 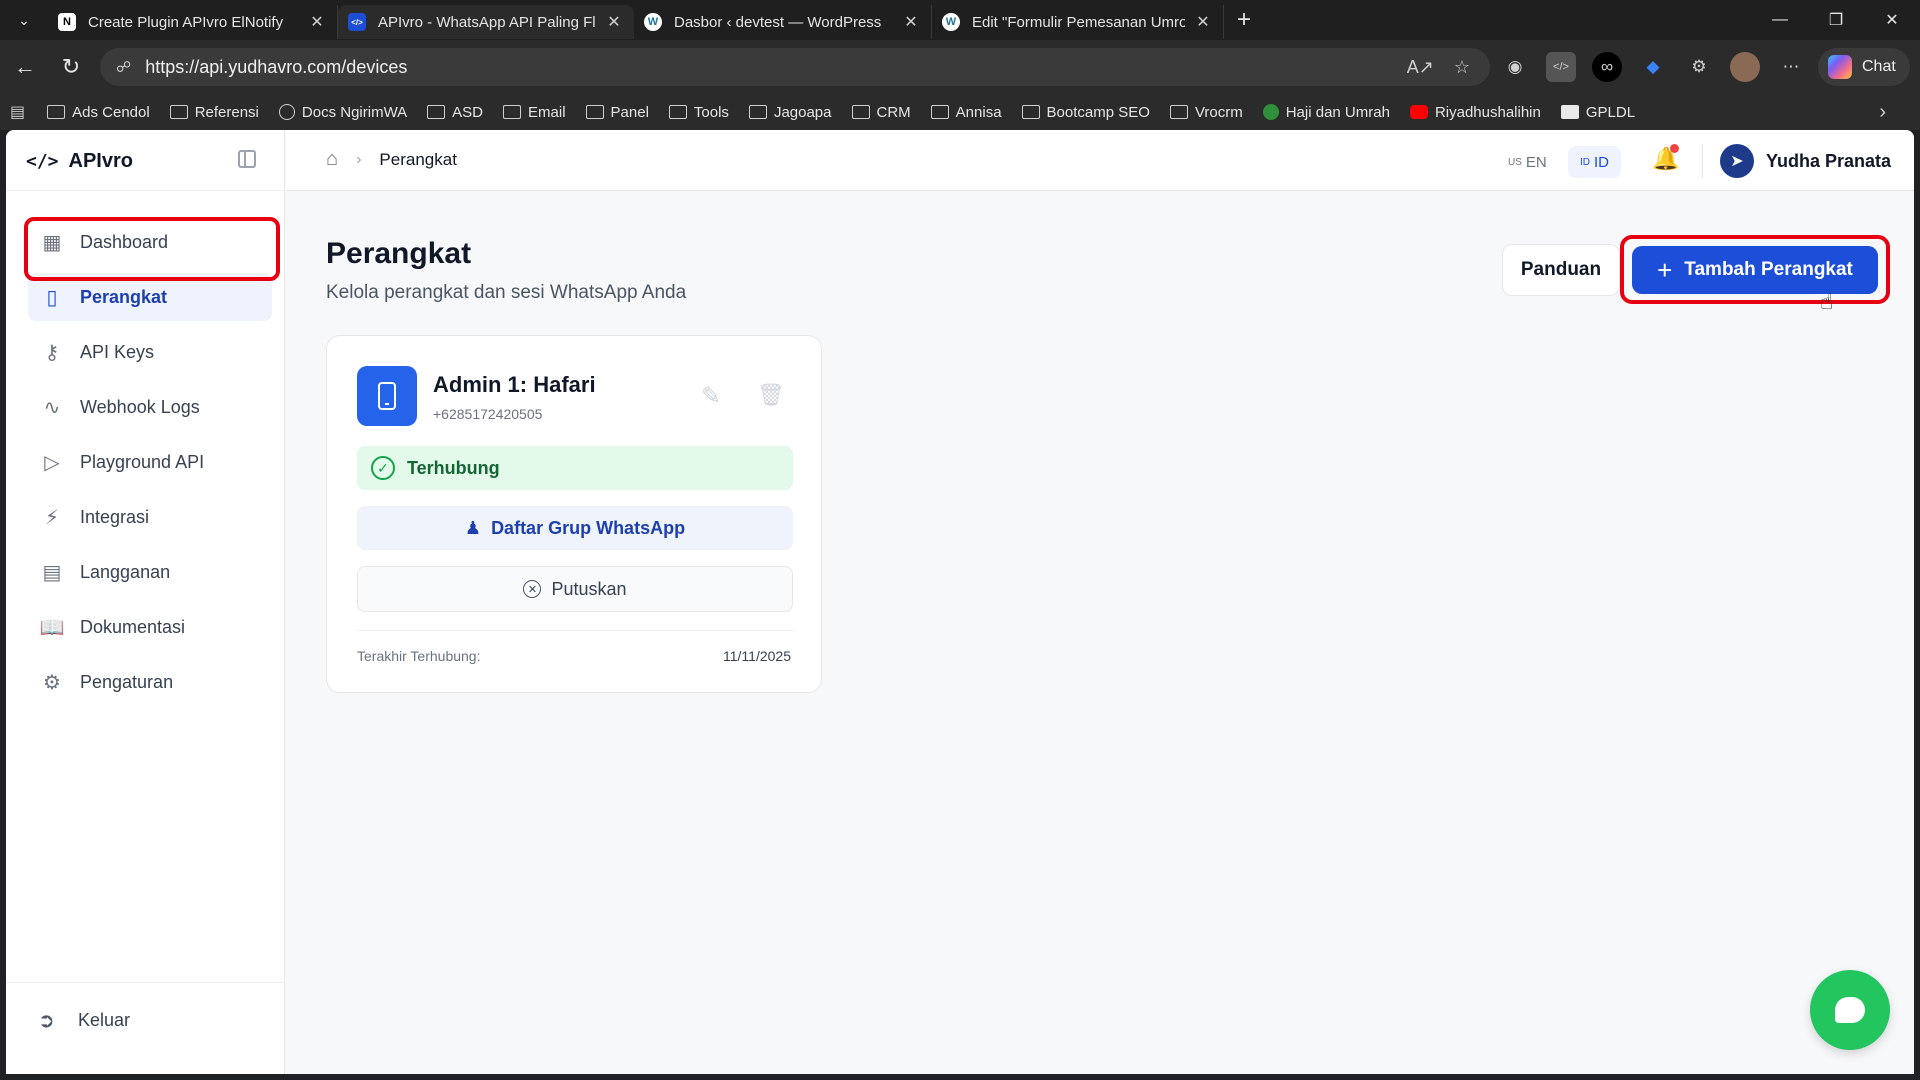 I want to click on bookmark-label: Annisa, so click(x=978, y=112).